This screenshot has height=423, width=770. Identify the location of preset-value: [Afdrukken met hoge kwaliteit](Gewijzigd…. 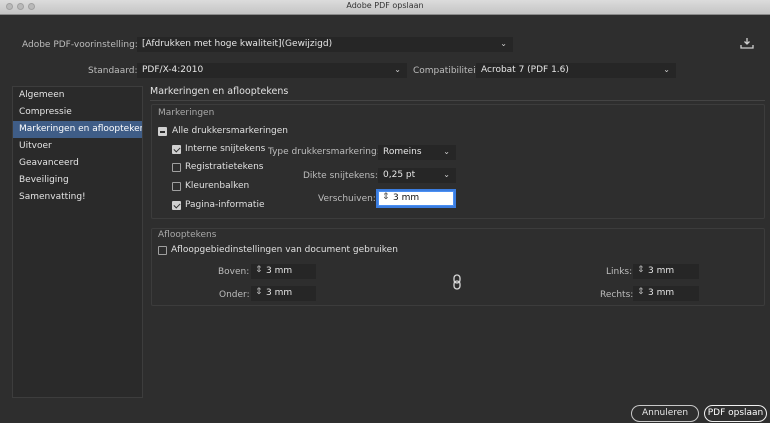
(237, 44).